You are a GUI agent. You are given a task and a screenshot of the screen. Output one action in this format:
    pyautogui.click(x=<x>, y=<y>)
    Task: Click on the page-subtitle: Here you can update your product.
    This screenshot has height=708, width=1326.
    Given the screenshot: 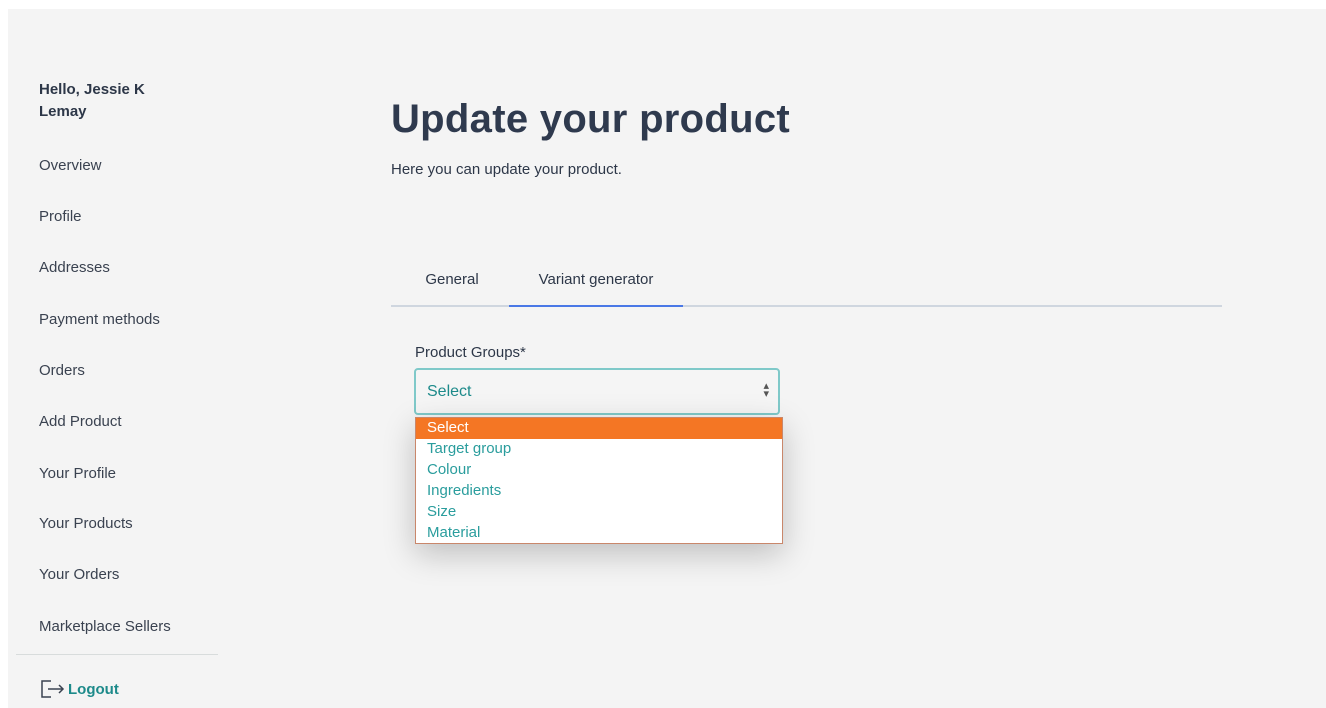 What is the action you would take?
    pyautogui.click(x=506, y=169)
    